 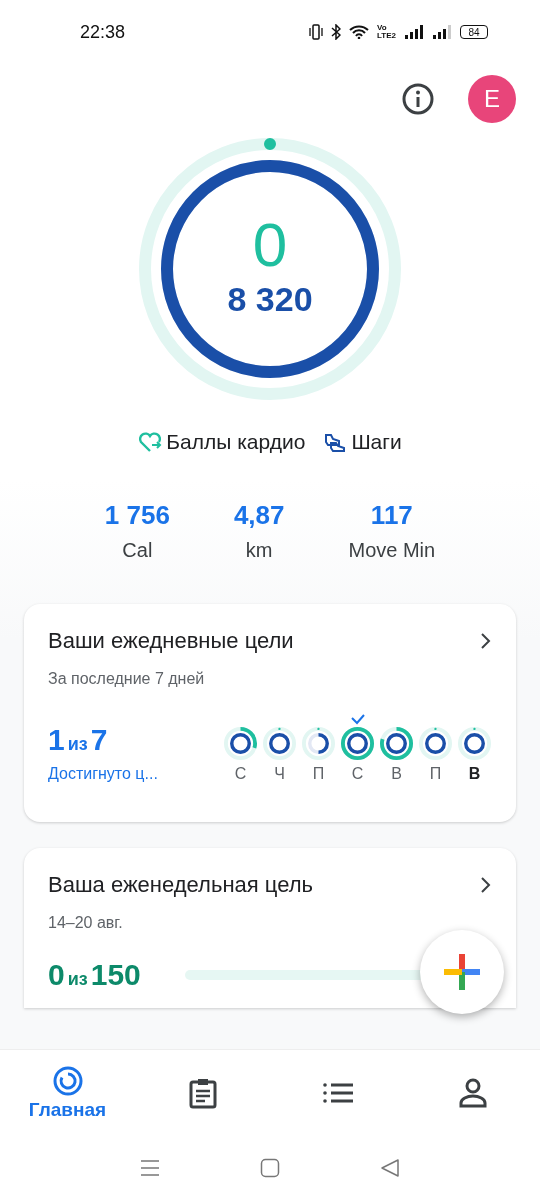 I want to click on stat-label: km, so click(x=259, y=550).